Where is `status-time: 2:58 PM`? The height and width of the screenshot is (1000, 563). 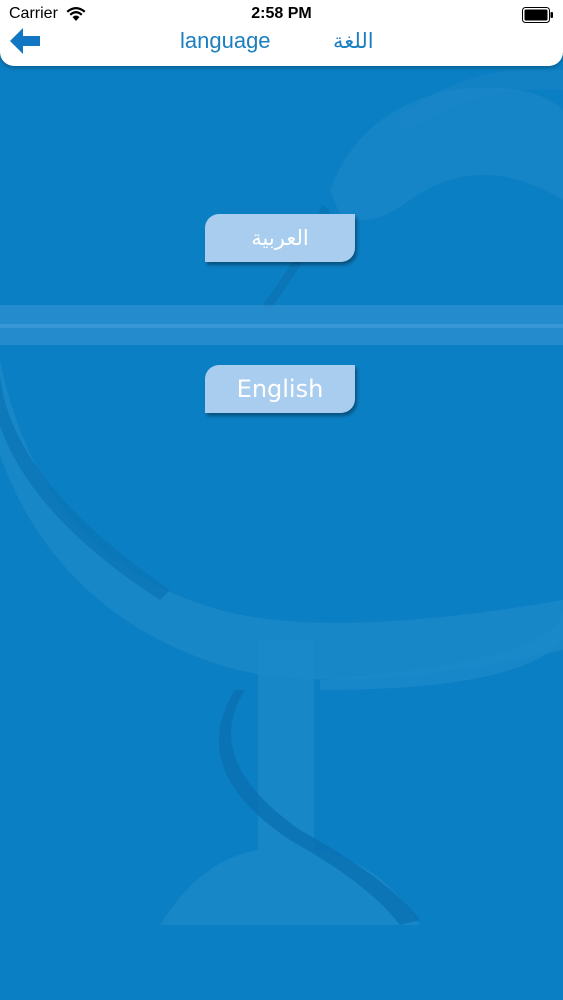 status-time: 2:58 PM is located at coordinates (281, 13).